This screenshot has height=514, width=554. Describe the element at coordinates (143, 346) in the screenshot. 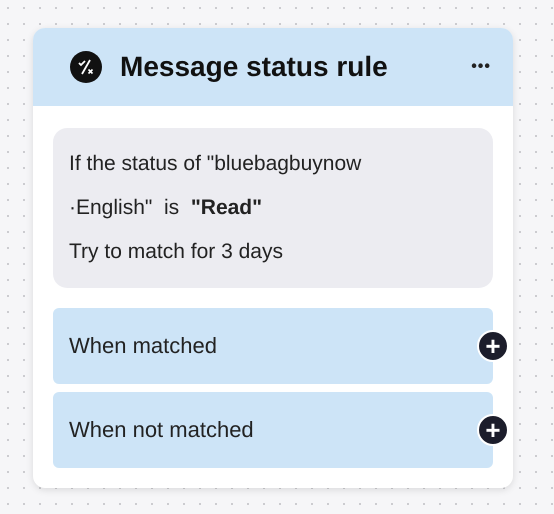

I see `branch-label: When matched` at that location.